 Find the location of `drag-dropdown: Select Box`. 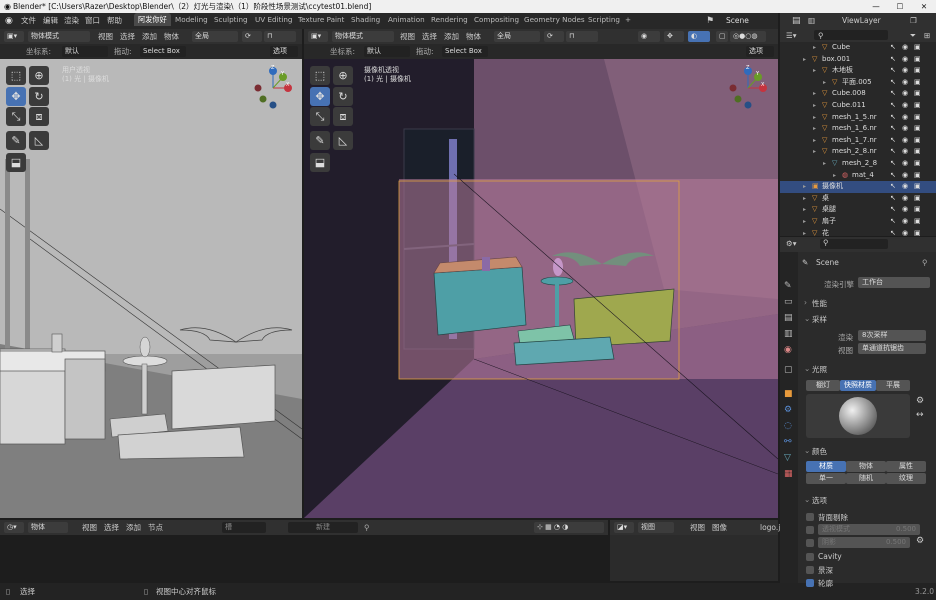

drag-dropdown: Select Box is located at coordinates (163, 51).